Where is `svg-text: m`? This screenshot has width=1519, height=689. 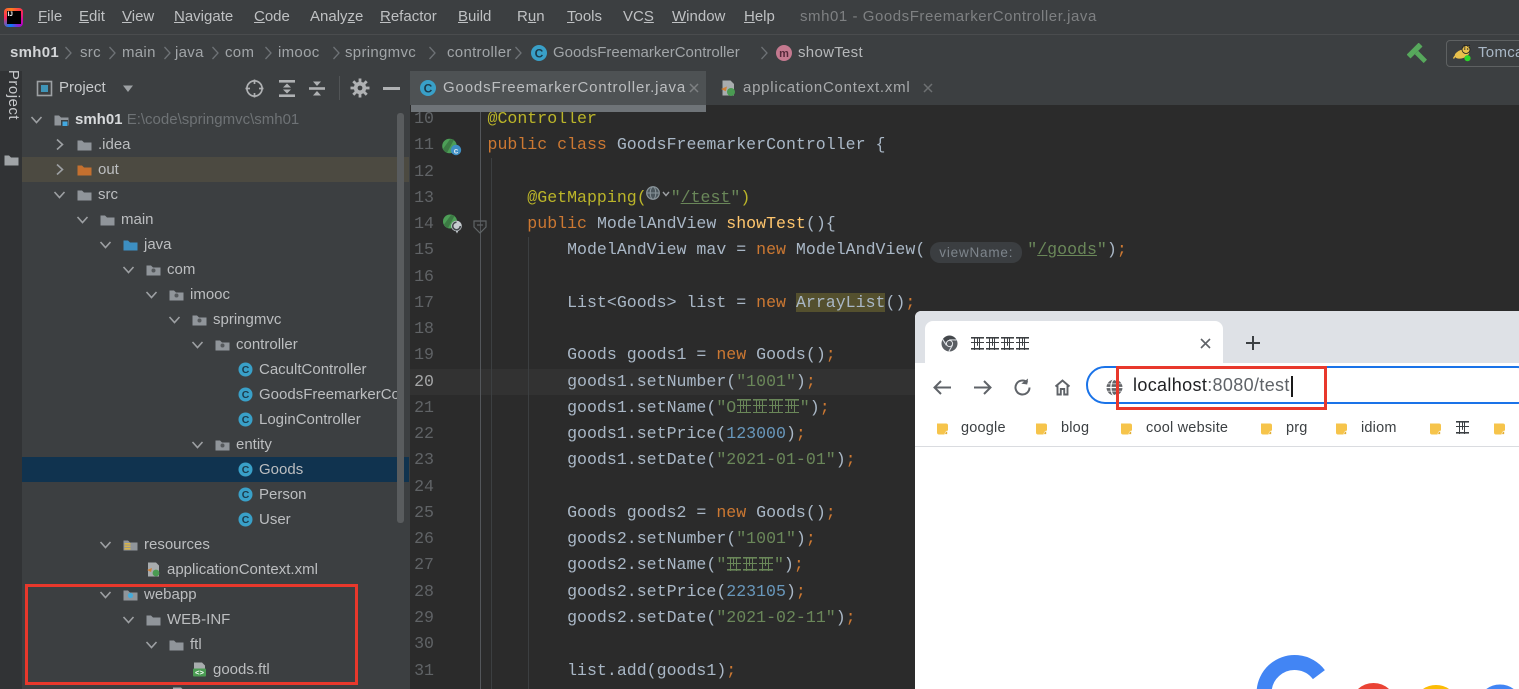 svg-text: m is located at coordinates (784, 54).